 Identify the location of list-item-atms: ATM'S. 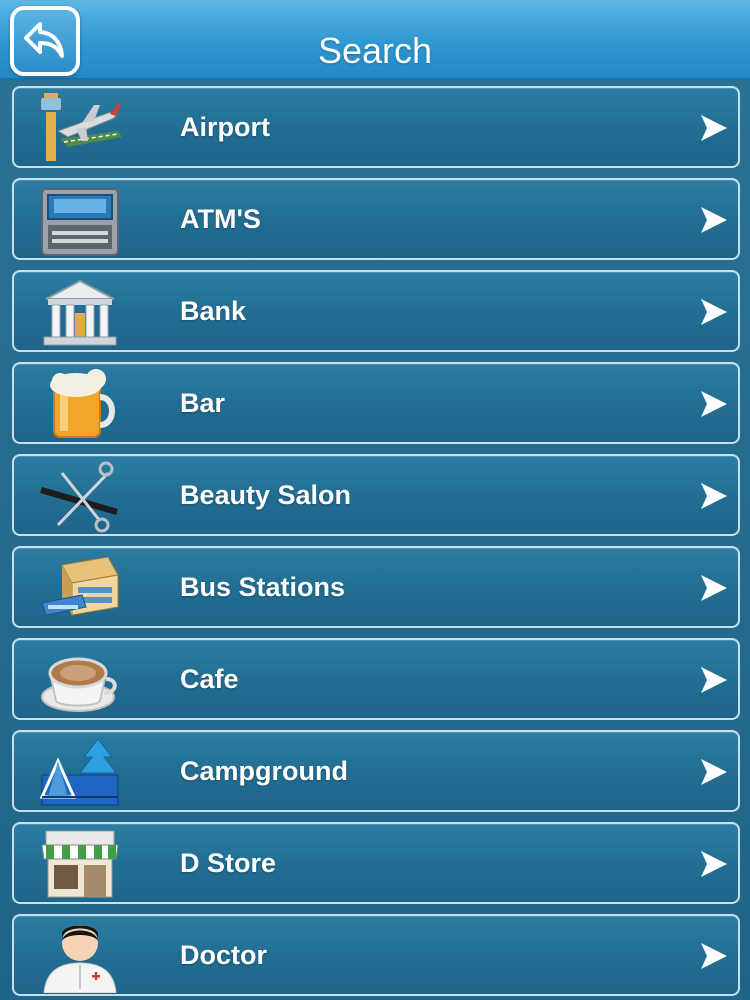
(376, 219).